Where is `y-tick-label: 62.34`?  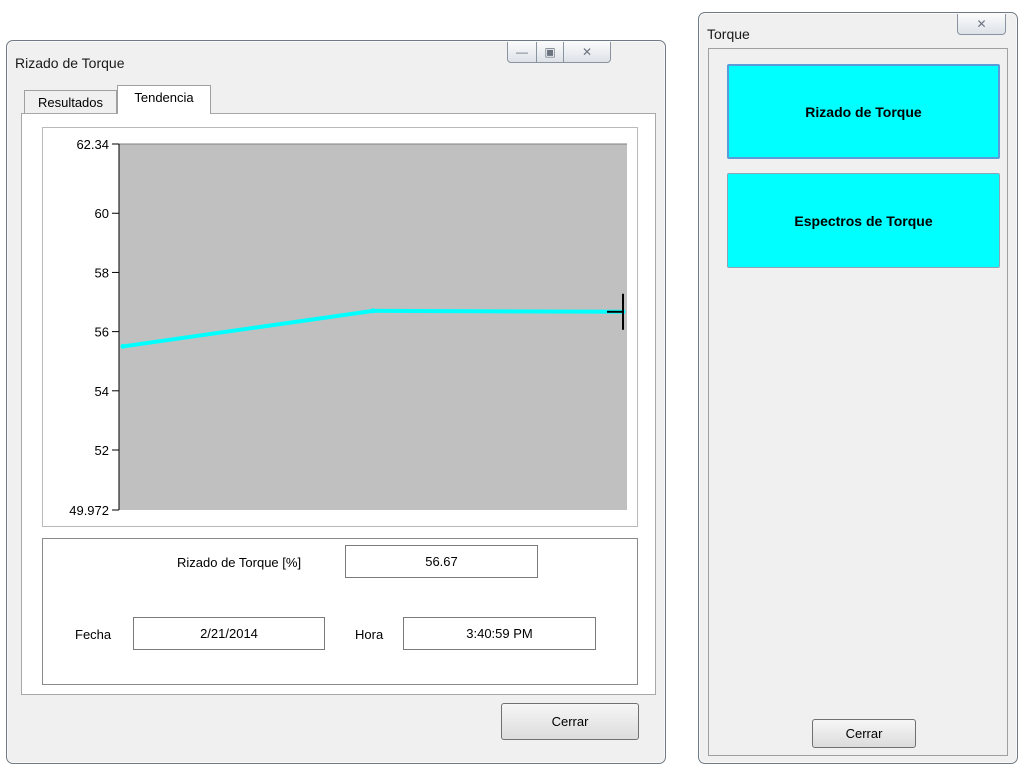 y-tick-label: 62.34 is located at coordinates (92, 144).